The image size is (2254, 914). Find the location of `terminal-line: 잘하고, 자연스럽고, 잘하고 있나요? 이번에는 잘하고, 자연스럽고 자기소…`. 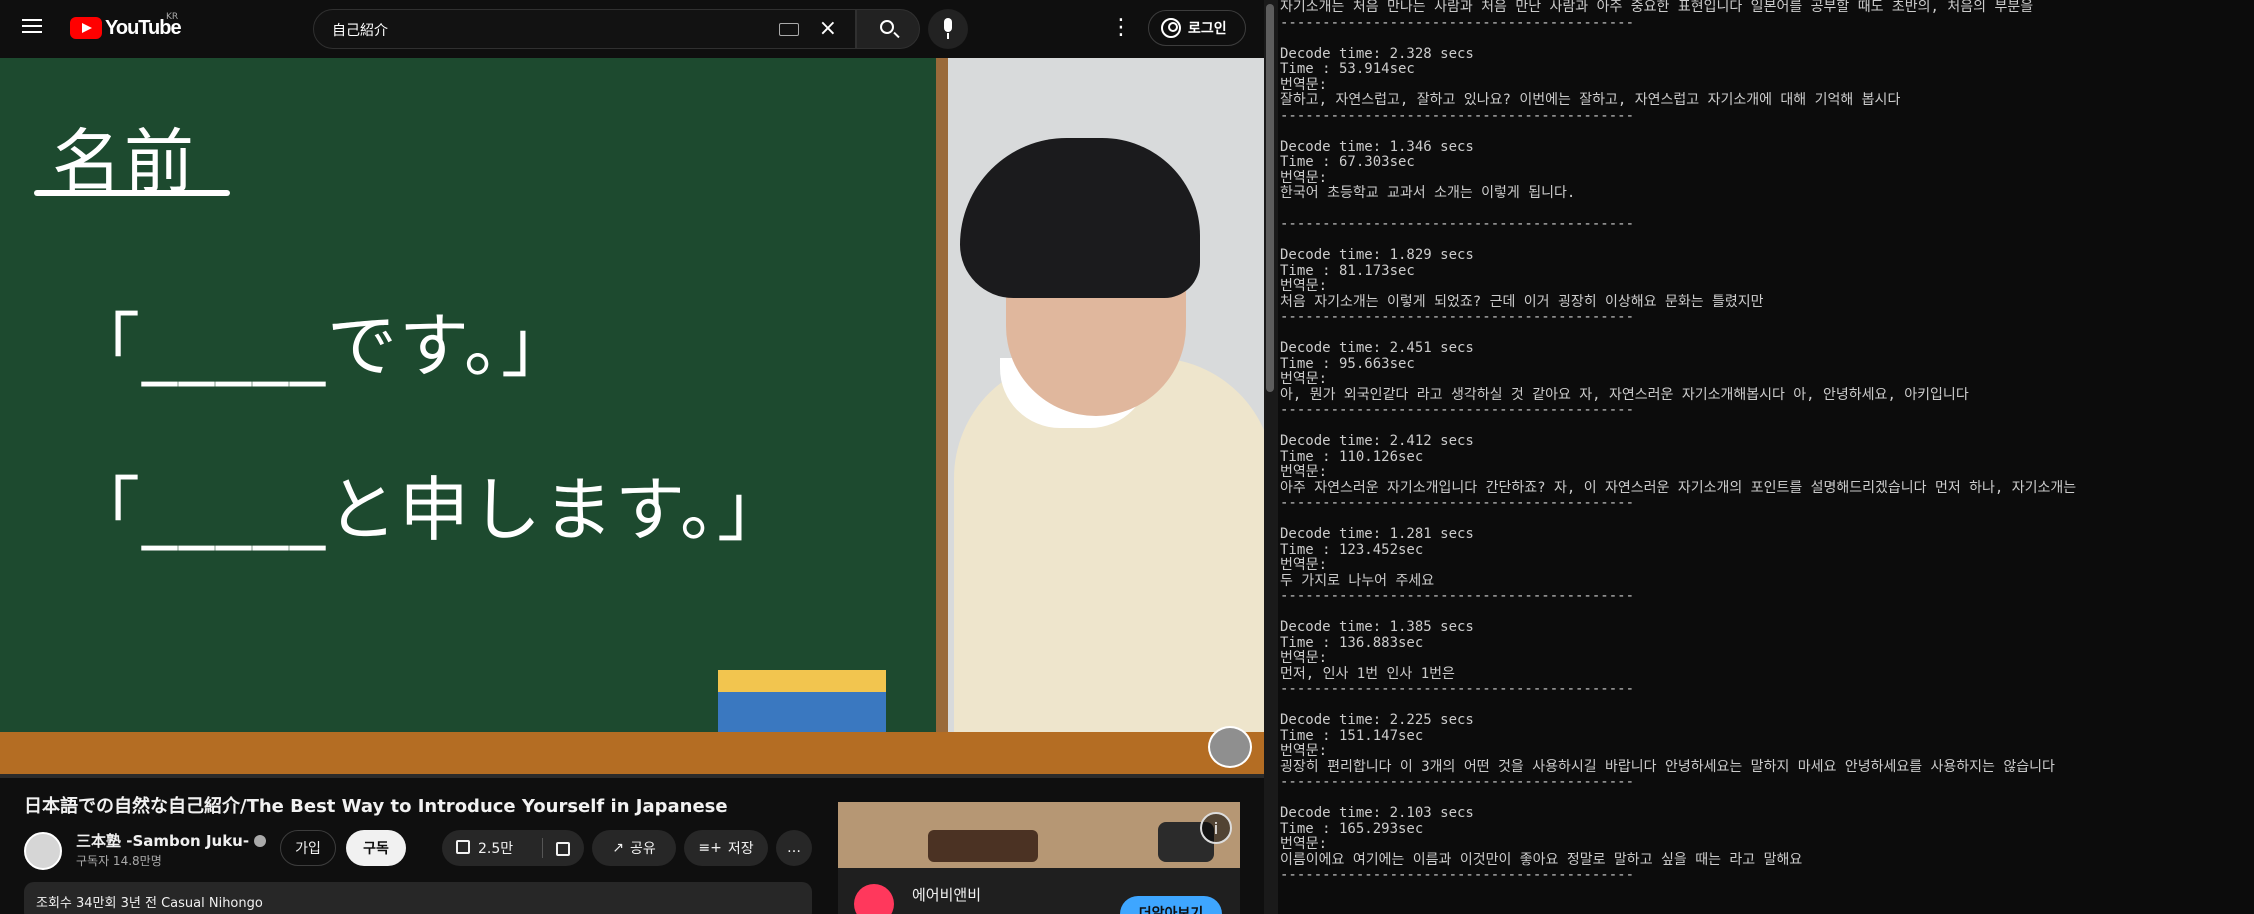

terminal-line: 잘하고, 자연스럽고, 잘하고 있나요? 이번에는 잘하고, 자연스럽고 자기소… is located at coordinates (1590, 100).